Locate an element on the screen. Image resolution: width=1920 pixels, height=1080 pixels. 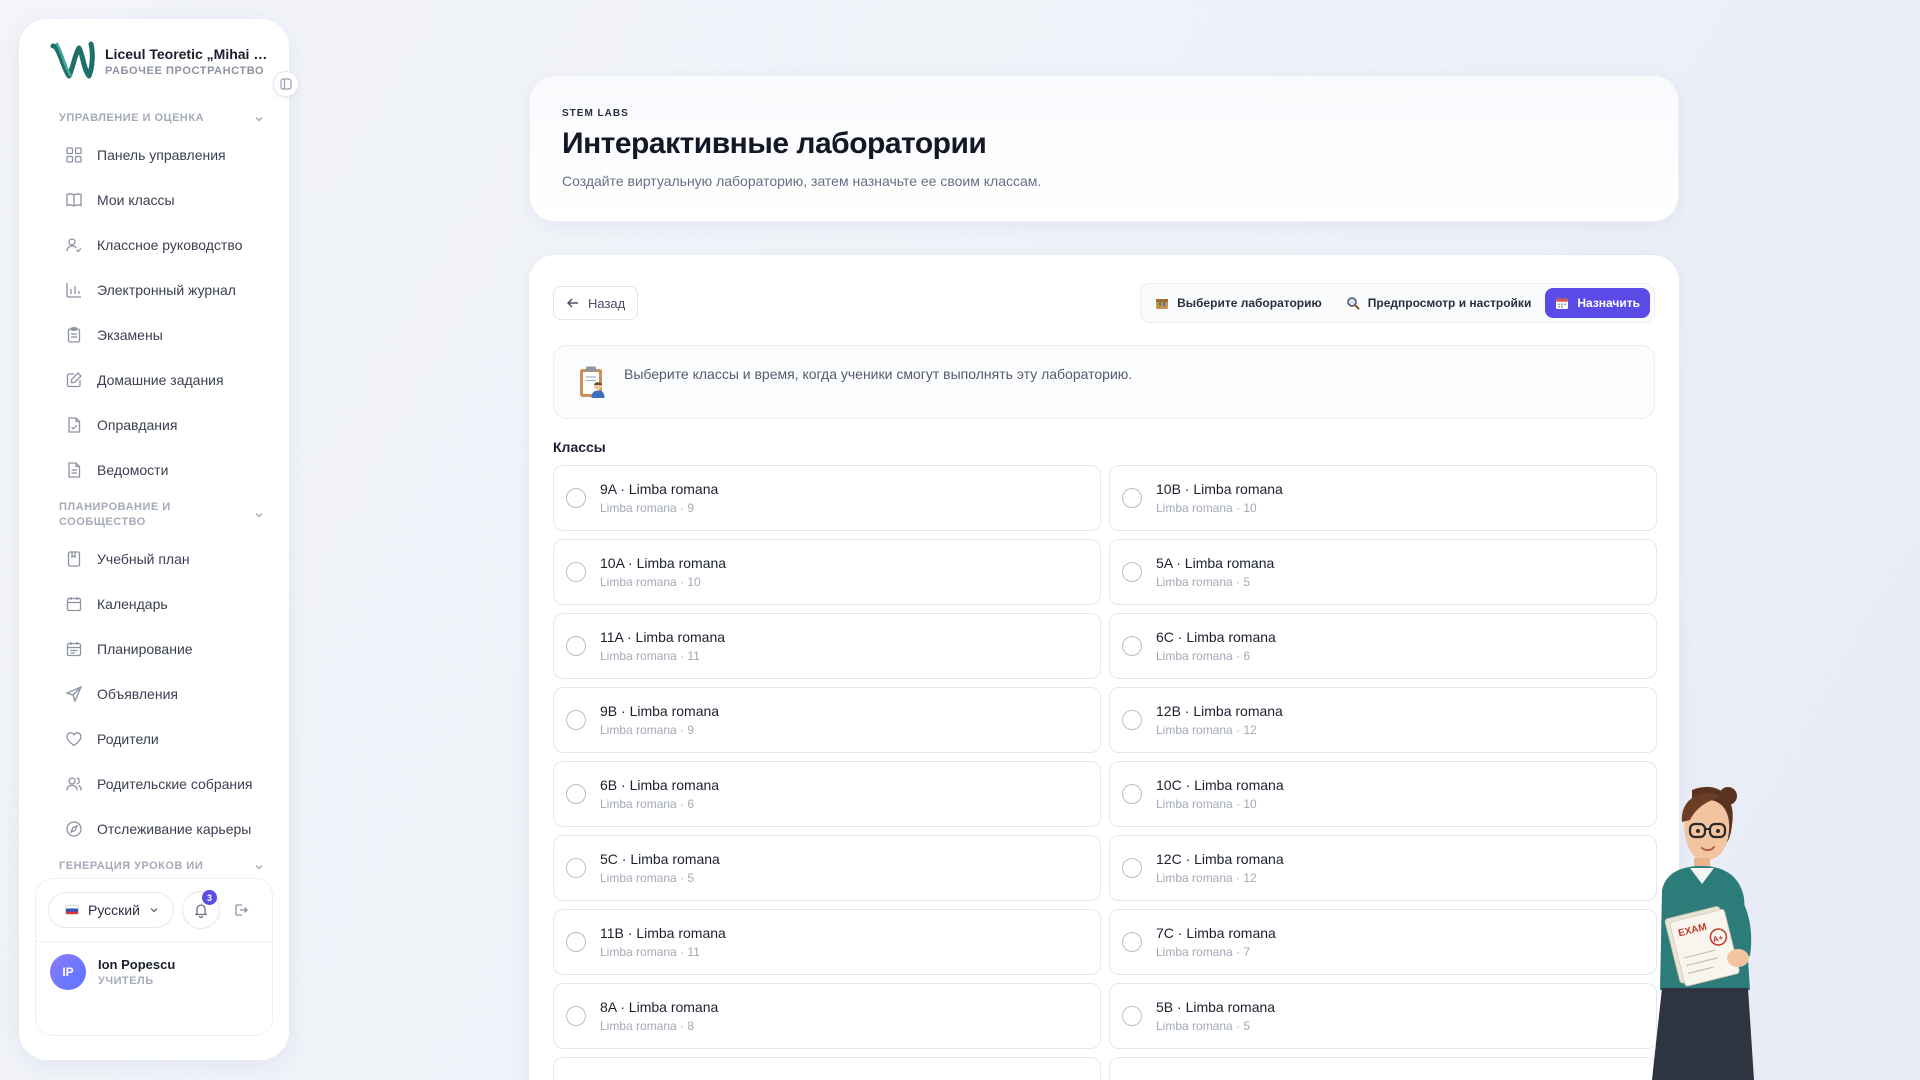
class-option: 5C · Limba romana Limba romana · 5 is located at coordinates (827, 868).